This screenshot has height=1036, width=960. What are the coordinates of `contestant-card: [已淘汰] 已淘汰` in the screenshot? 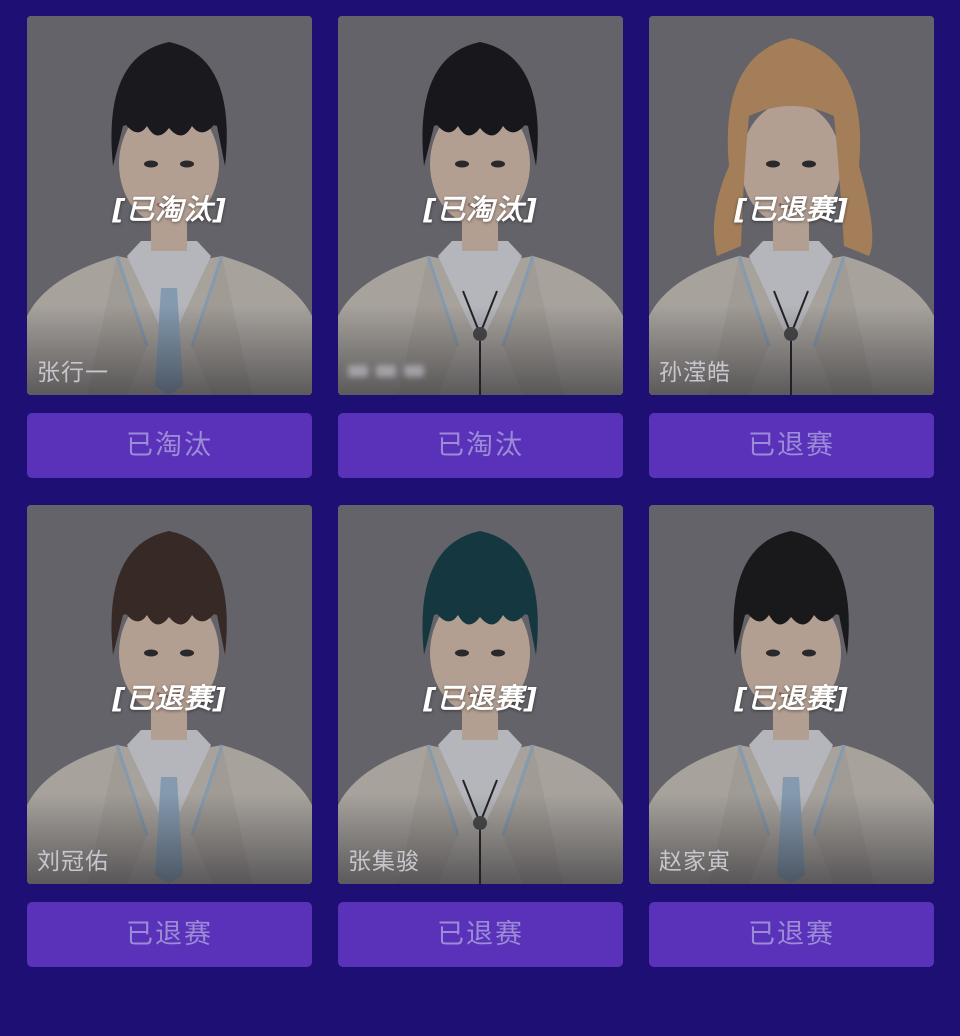 It's located at (480, 247).